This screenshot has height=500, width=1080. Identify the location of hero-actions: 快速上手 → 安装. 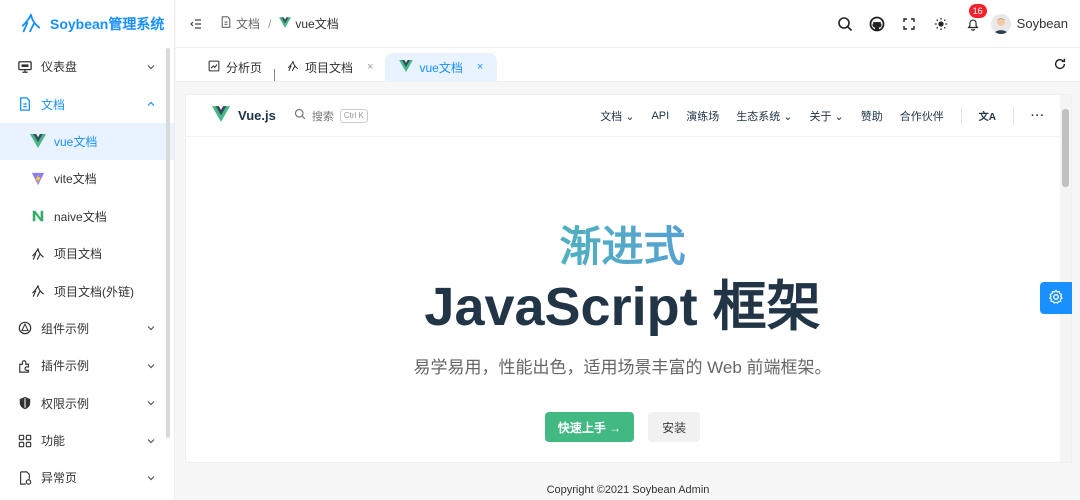
(622, 427).